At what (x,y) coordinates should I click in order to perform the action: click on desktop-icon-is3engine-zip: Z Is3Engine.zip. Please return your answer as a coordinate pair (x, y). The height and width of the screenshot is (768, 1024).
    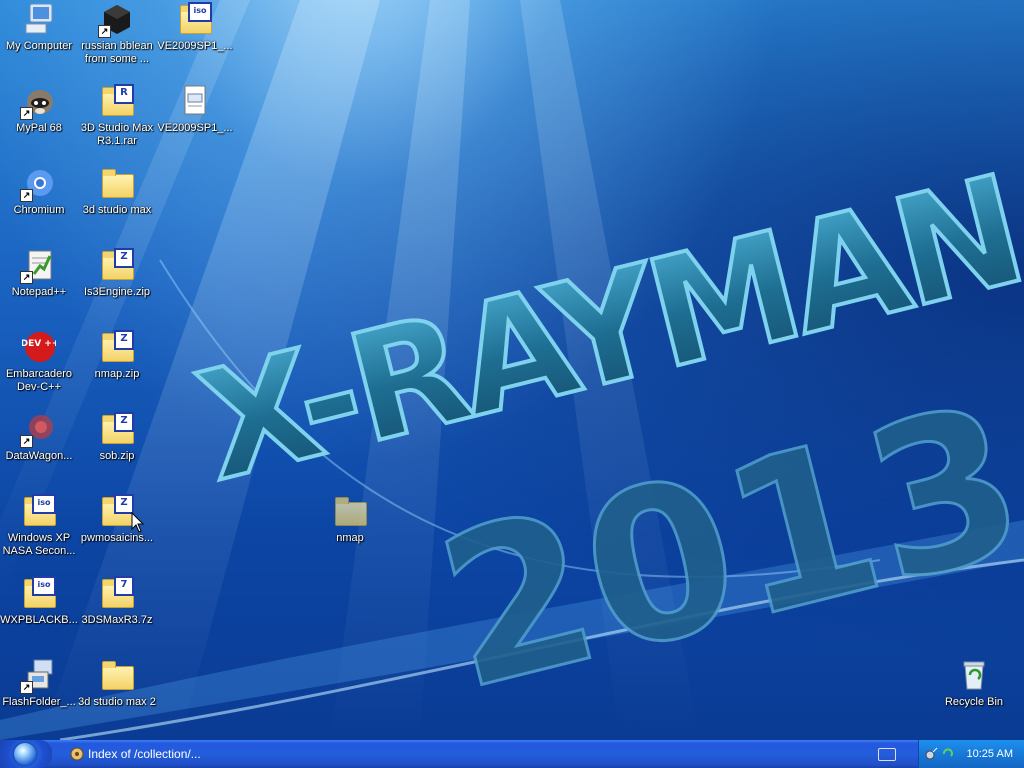
    Looking at the image, I should click on (117, 273).